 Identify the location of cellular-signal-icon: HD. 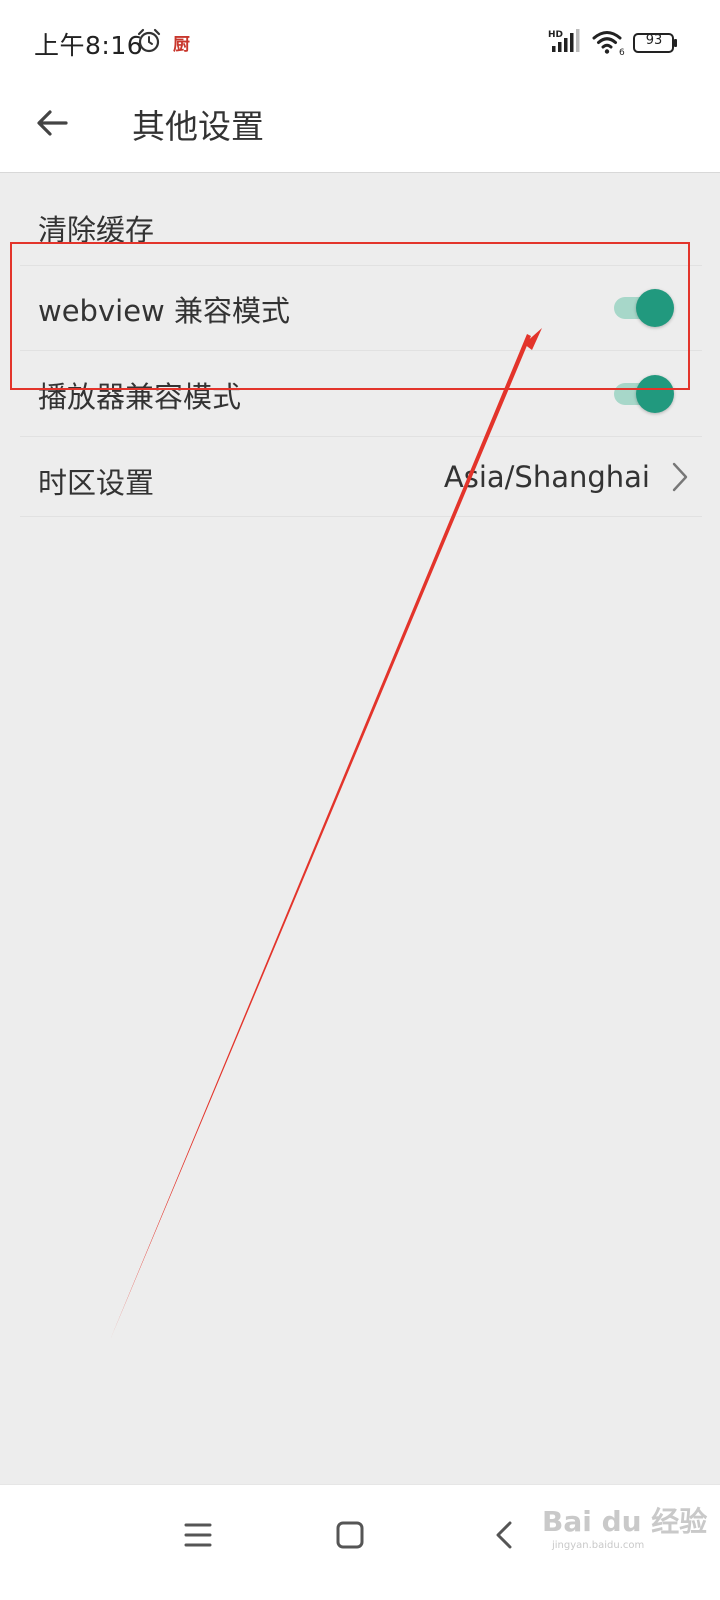
(564, 40).